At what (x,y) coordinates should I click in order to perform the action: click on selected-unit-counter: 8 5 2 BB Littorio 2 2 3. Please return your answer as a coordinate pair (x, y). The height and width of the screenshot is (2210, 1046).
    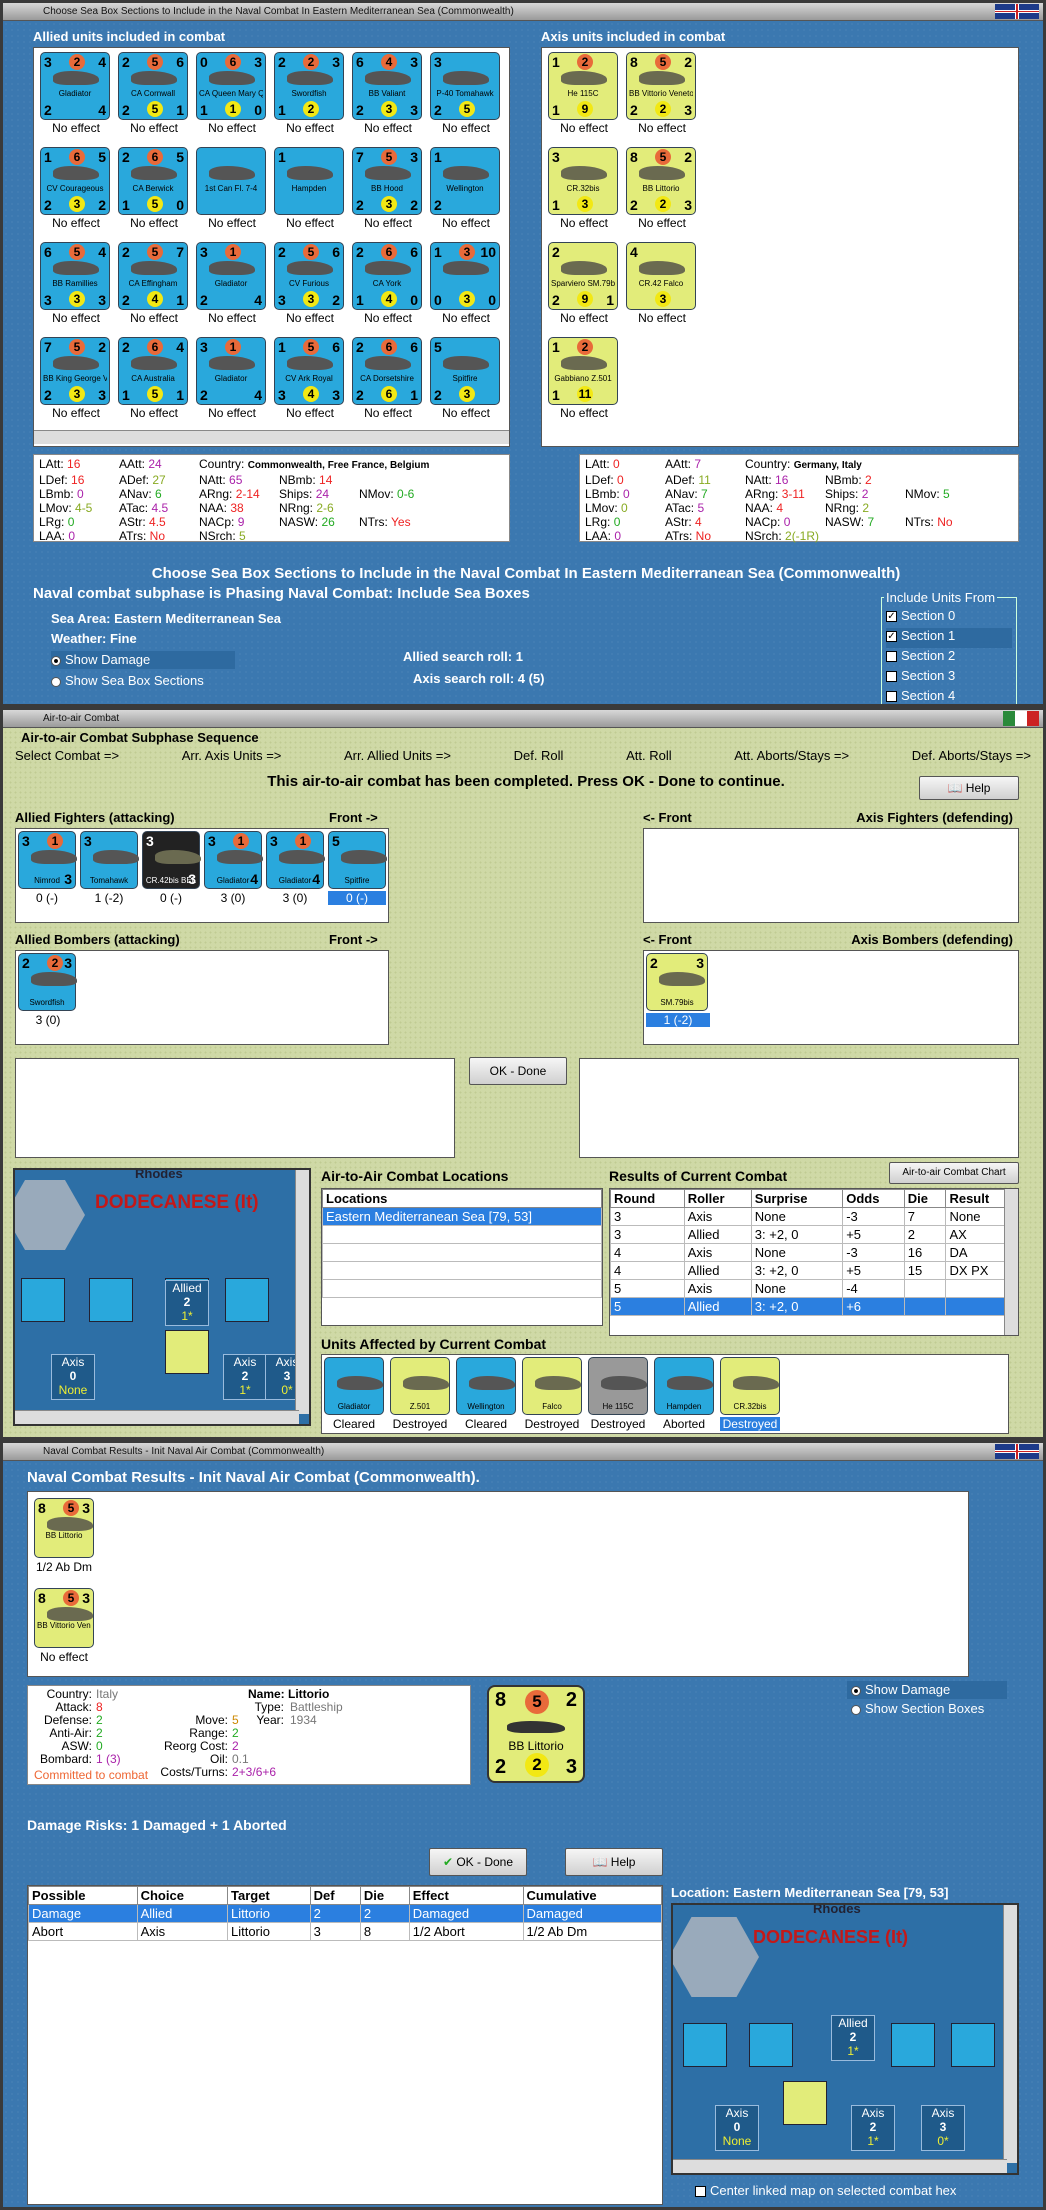
    Looking at the image, I should click on (536, 1734).